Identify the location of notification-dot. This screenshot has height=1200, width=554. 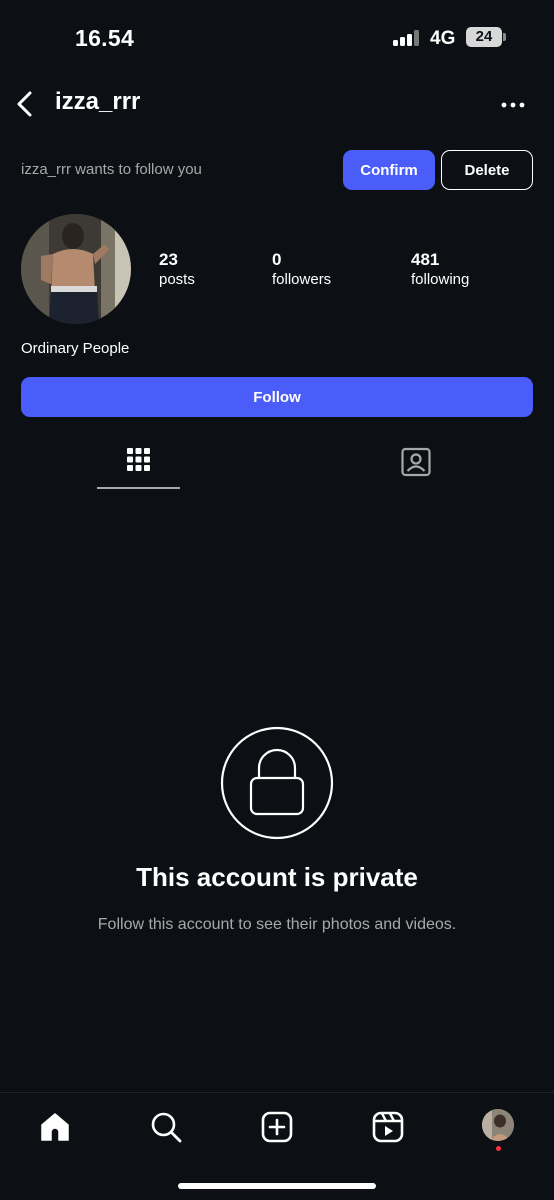
(498, 1148).